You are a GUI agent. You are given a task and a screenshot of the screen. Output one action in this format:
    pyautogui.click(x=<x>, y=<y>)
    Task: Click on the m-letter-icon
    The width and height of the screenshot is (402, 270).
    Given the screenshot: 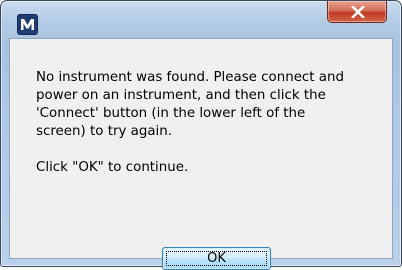 What is the action you would take?
    pyautogui.click(x=27, y=24)
    